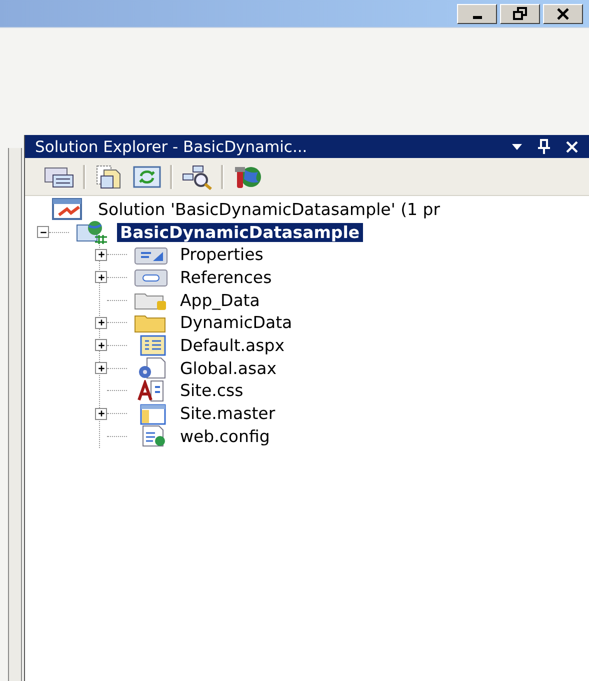  I want to click on tree-item: Properties, so click(221, 254).